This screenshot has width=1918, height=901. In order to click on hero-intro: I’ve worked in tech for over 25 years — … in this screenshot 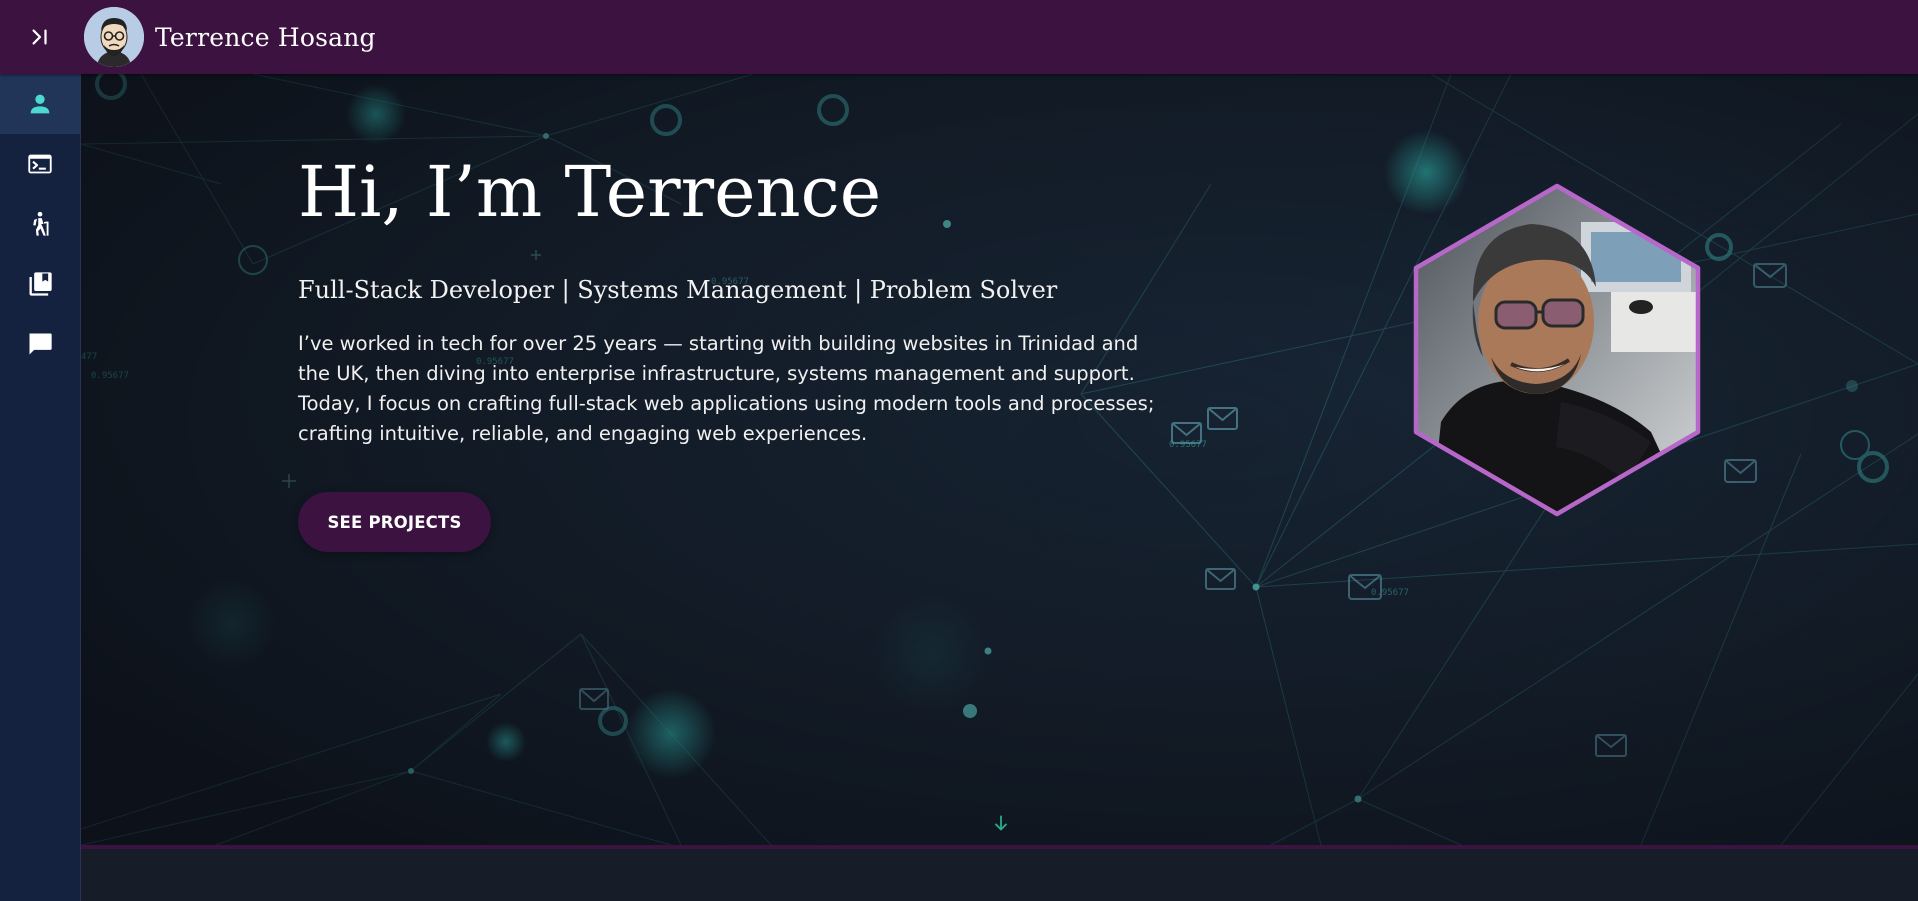, I will do `click(726, 388)`.